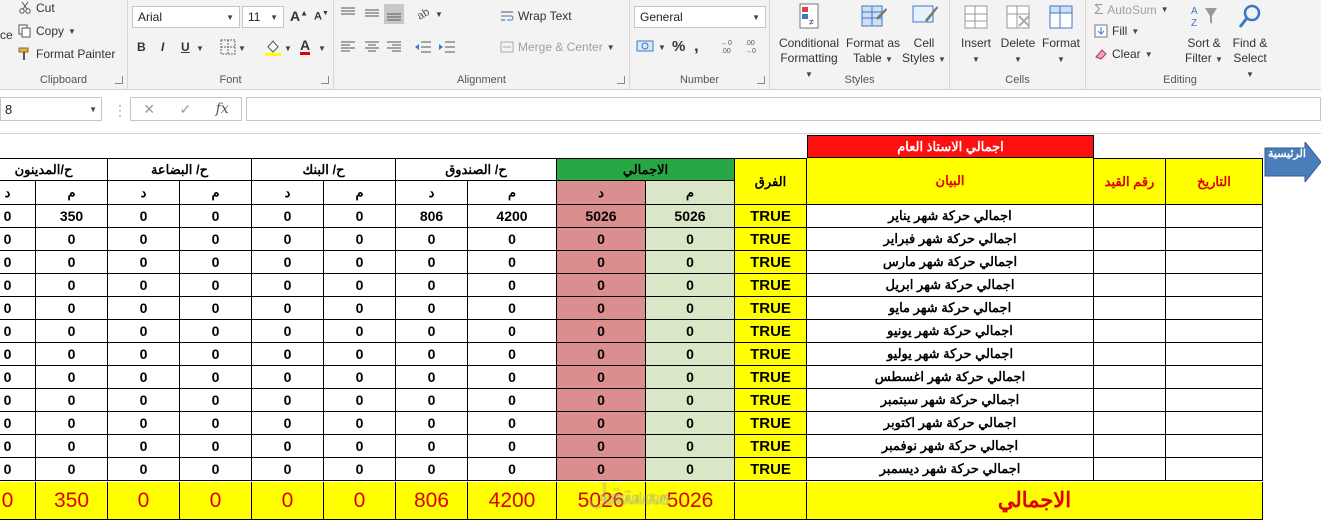  Describe the element at coordinates (1204, 34) in the screenshot. I see `sort-filter-button: AZ Sort & Filter ▼` at that location.